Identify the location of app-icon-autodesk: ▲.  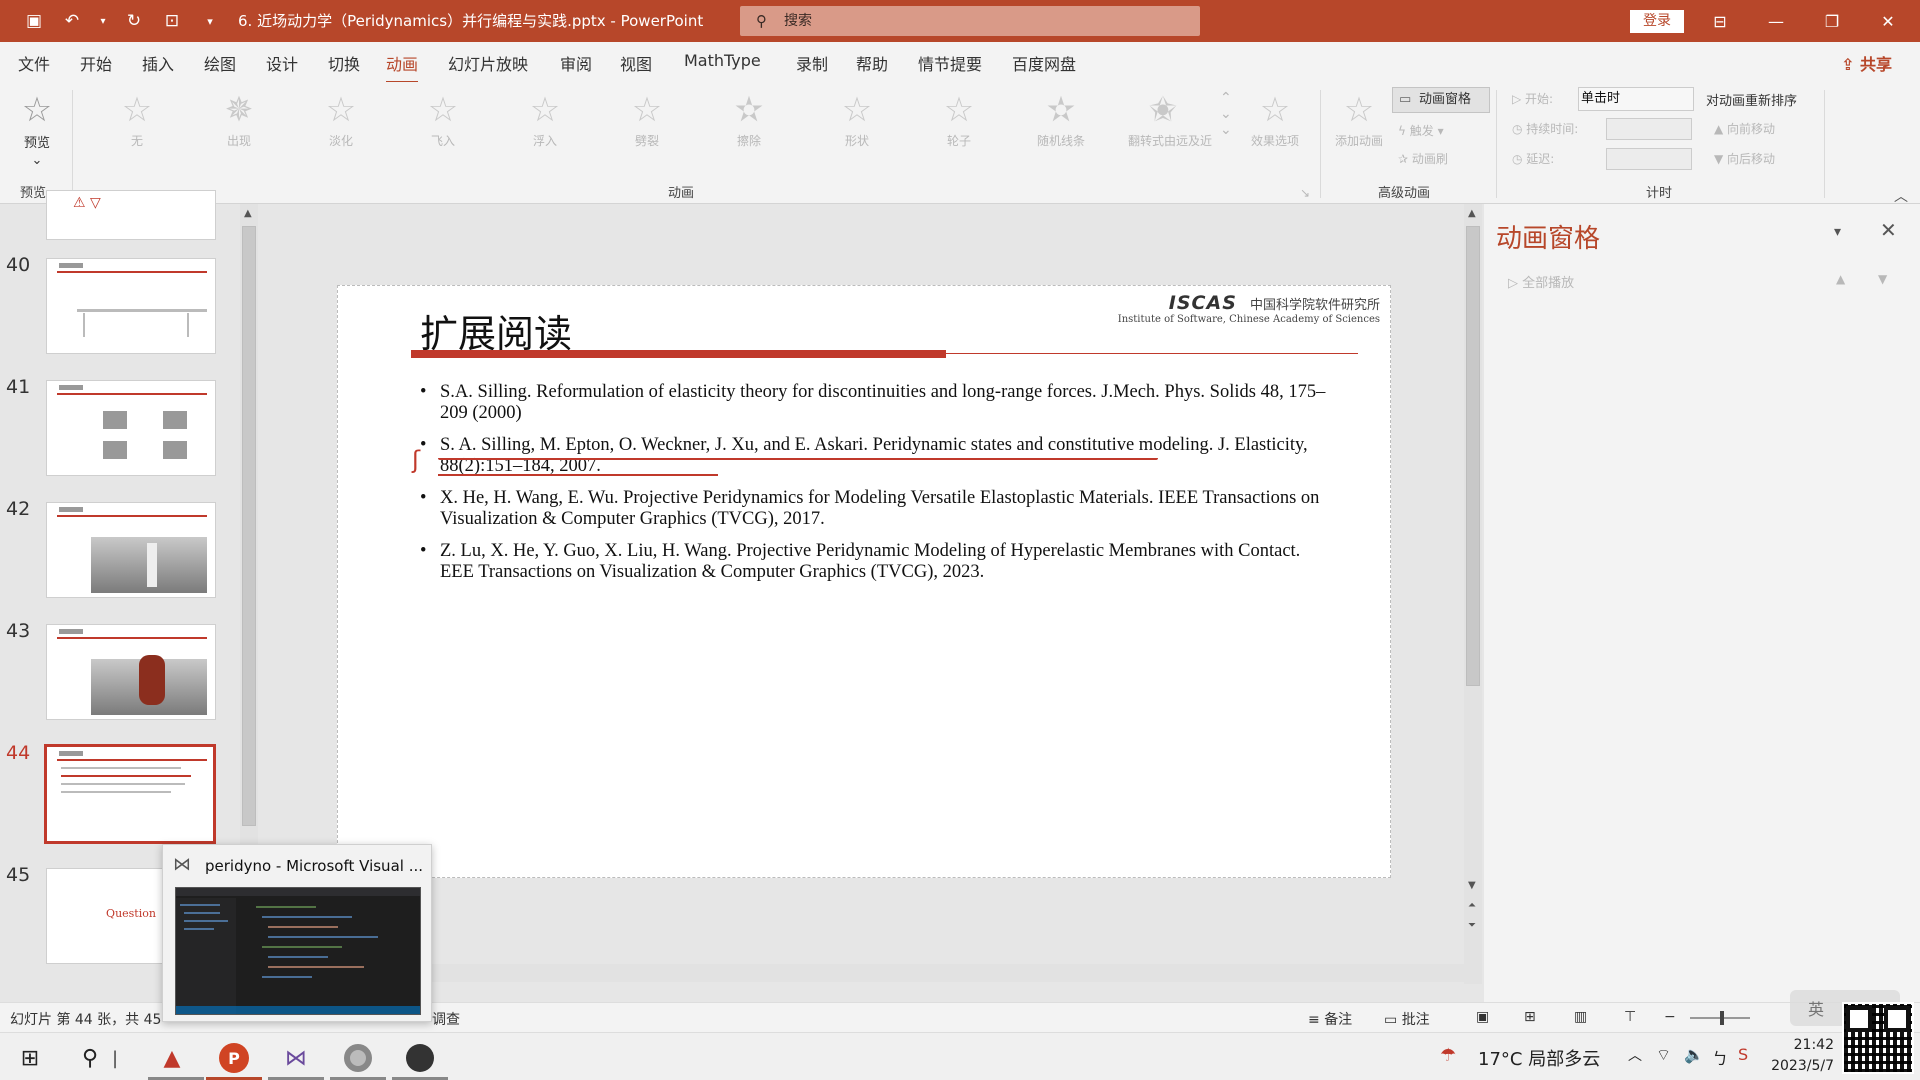
(172, 1058).